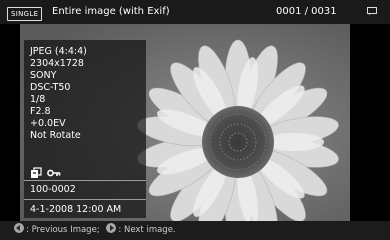 This screenshot has width=390, height=240. Describe the element at coordinates (19, 228) in the screenshot. I see `prev-arrow-icon` at that location.